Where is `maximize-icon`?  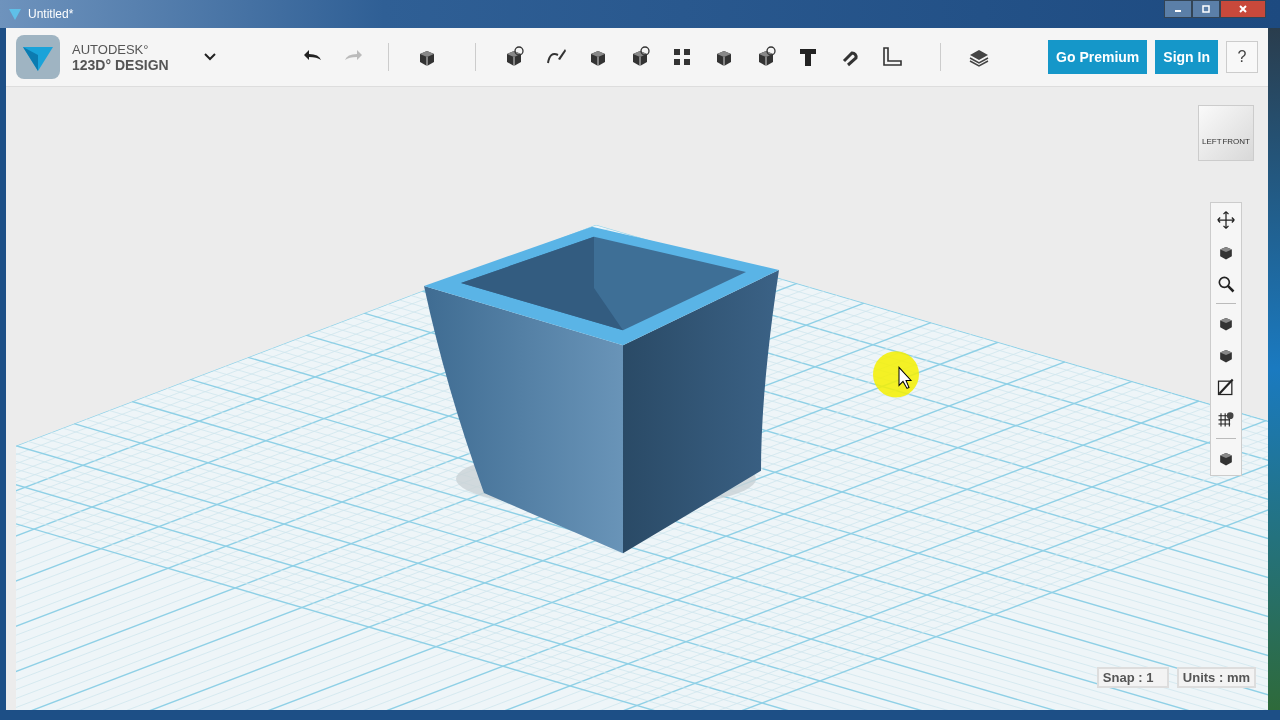
maximize-icon is located at coordinates (1206, 9).